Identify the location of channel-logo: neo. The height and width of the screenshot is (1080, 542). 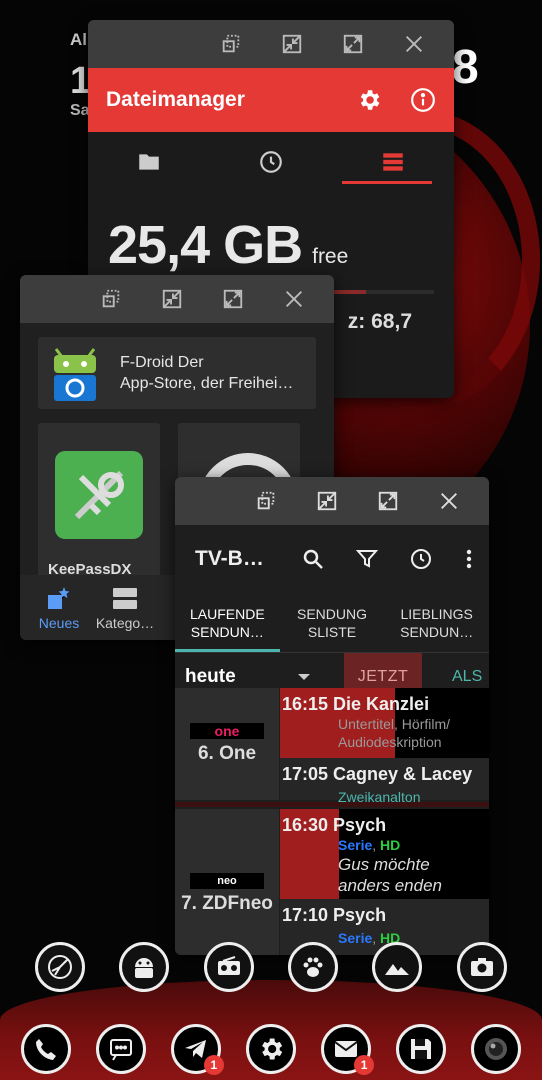
(227, 881).